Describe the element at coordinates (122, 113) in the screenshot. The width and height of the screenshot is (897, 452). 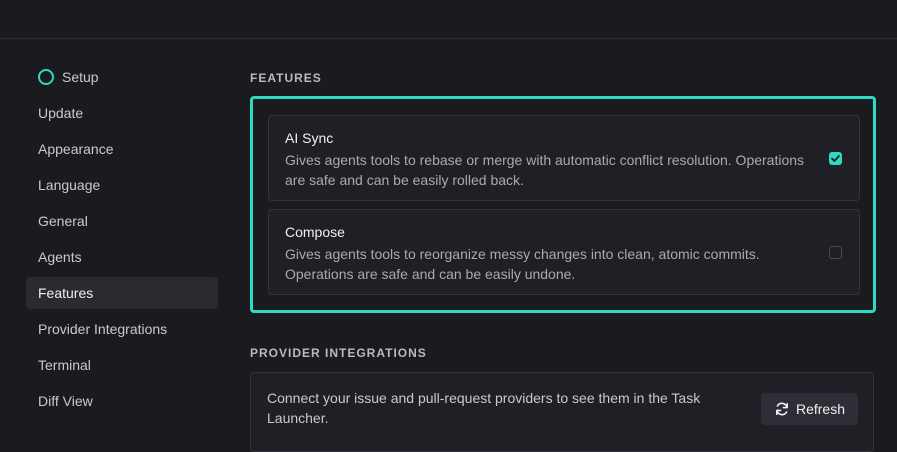
I see `sidebar-item-update: Update` at that location.